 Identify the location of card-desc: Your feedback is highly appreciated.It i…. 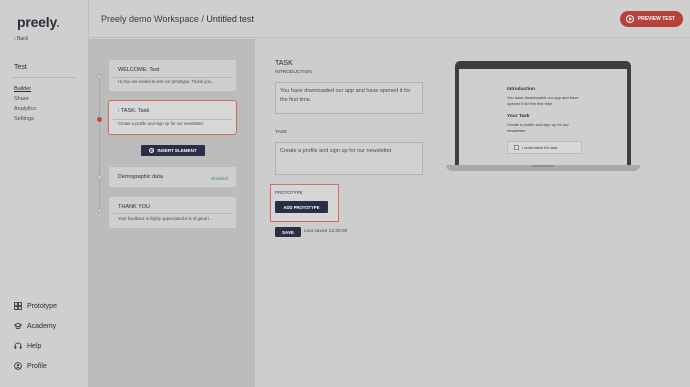
(165, 218).